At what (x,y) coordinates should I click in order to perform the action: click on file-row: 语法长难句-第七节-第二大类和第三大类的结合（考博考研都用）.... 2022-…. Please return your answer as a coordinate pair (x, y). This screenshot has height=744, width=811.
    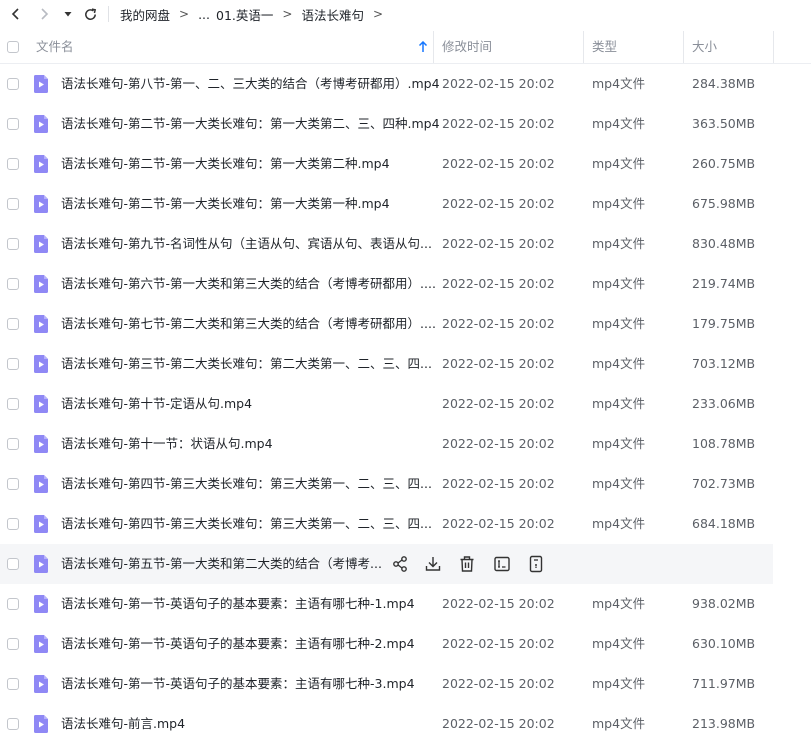
    Looking at the image, I should click on (386, 324).